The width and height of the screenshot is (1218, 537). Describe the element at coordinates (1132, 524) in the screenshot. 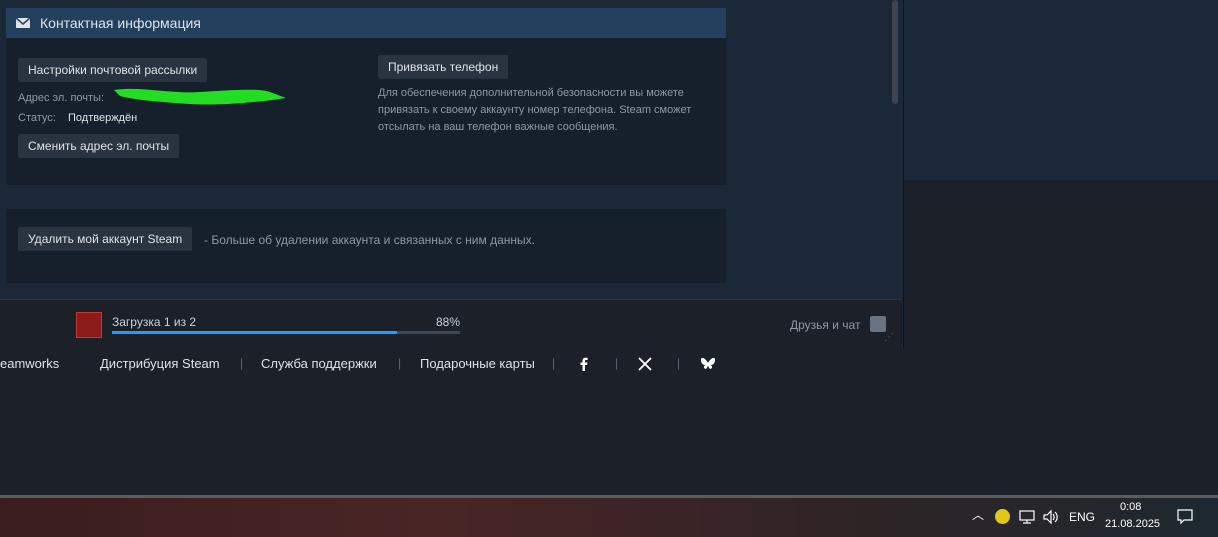

I see `clock-date: 21.08.2025` at that location.